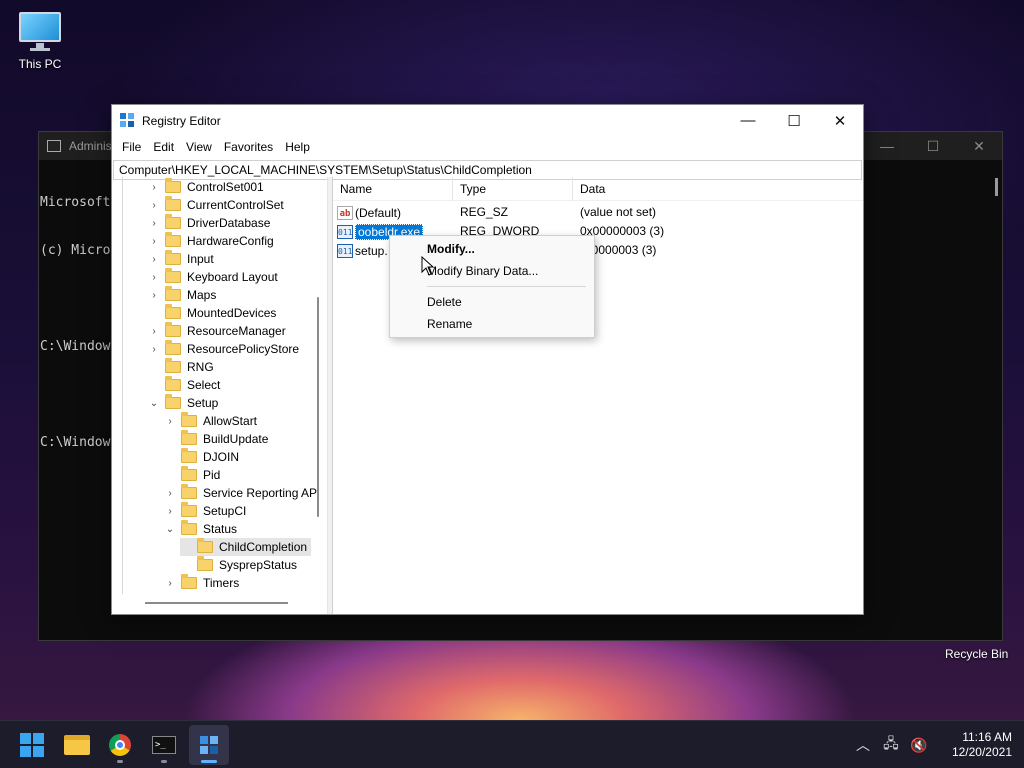 The image size is (1024, 768). Describe the element at coordinates (199, 147) in the screenshot. I see `menu-view: View` at that location.